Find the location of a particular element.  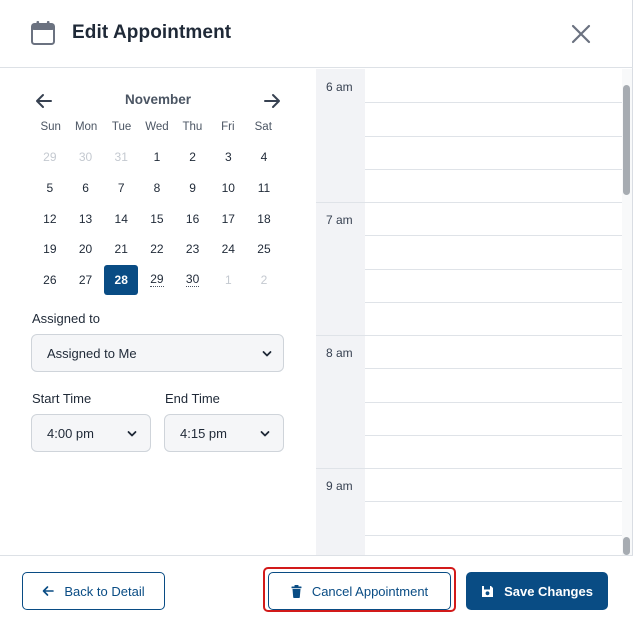

back-to-detail-label: Back to Detail is located at coordinates (104, 591).